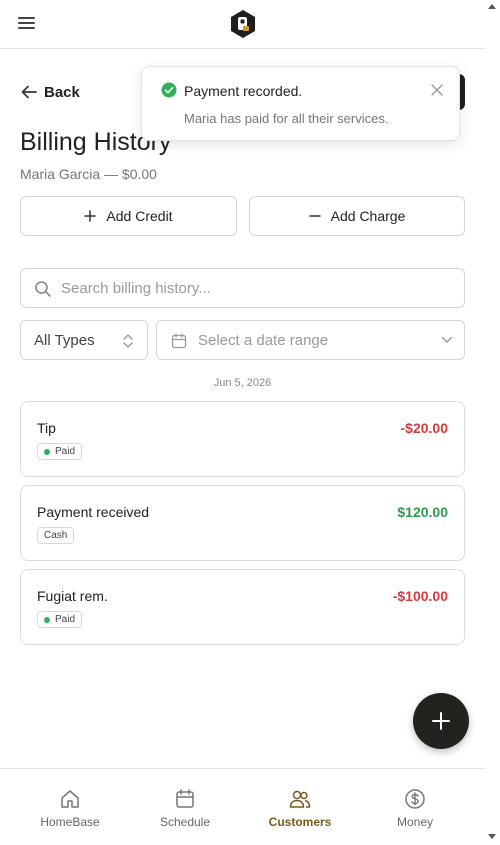  I want to click on payment-method-badge: Cash, so click(56, 535).